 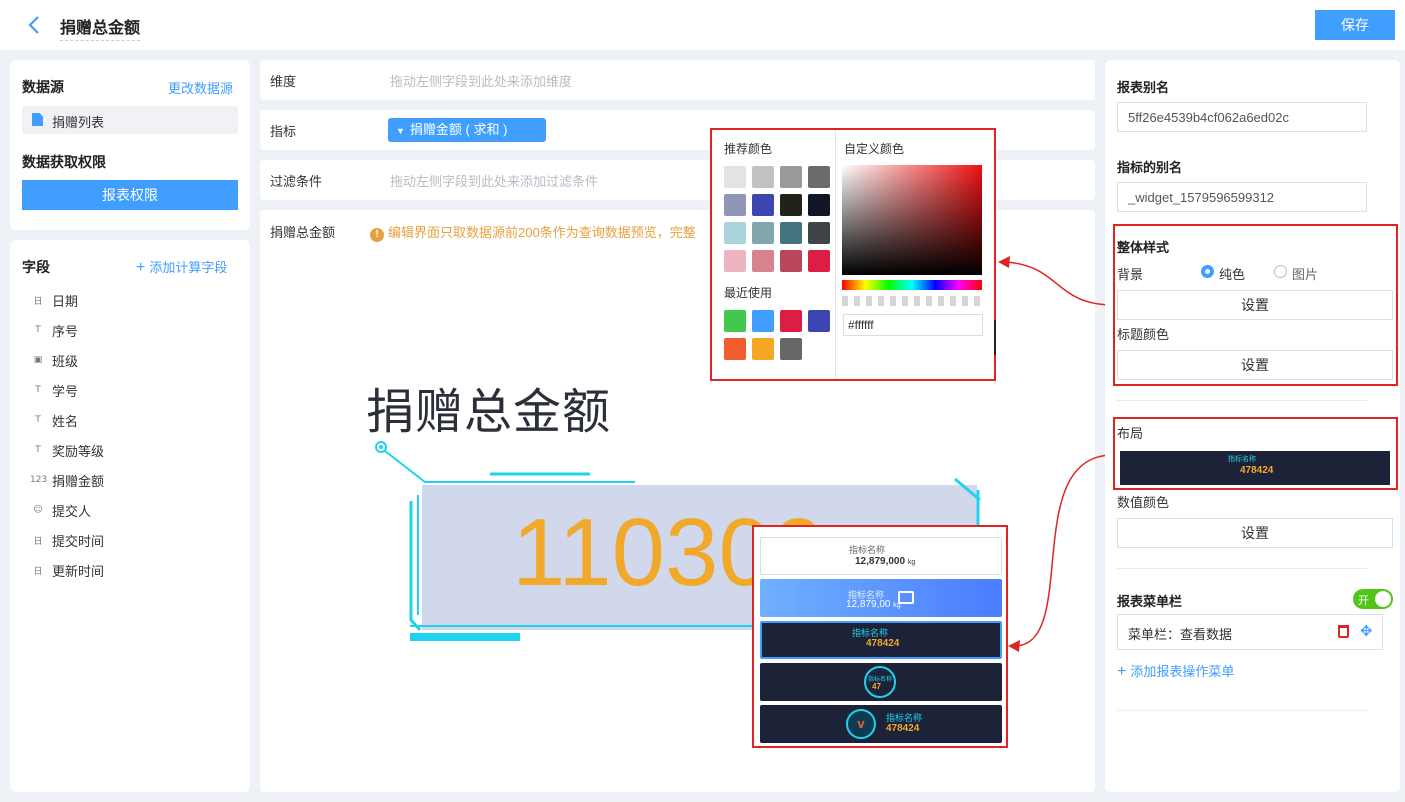 What do you see at coordinates (677, 80) in the screenshot?
I see `dimension-drop-zone: 维度 拖动左侧字段到此处来添加维度` at bounding box center [677, 80].